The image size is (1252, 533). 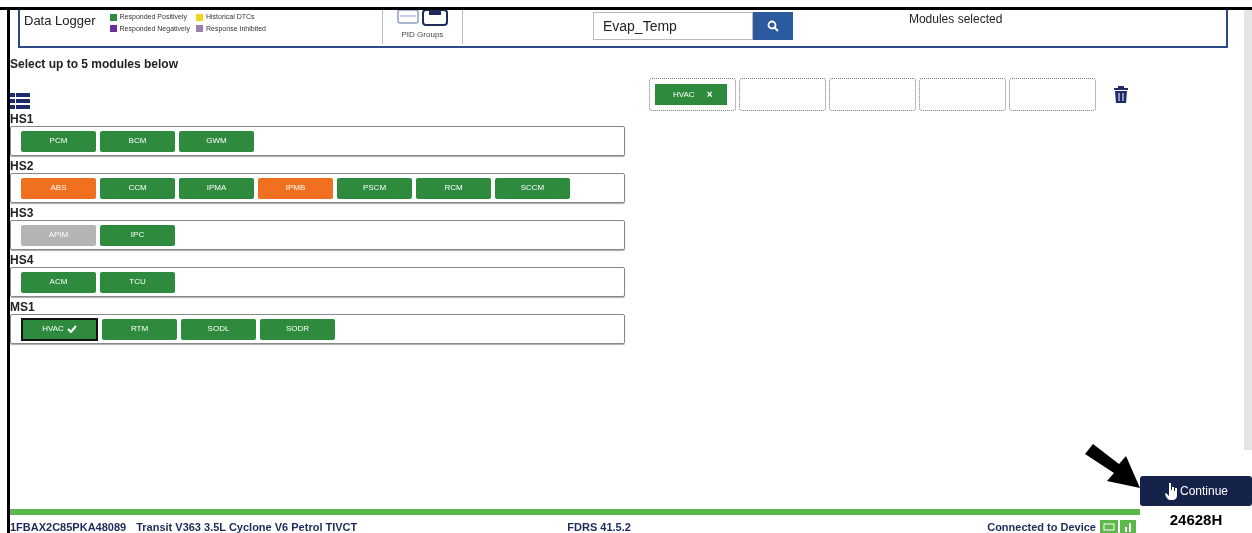 What do you see at coordinates (374, 188) in the screenshot?
I see `module-button: PSCM` at bounding box center [374, 188].